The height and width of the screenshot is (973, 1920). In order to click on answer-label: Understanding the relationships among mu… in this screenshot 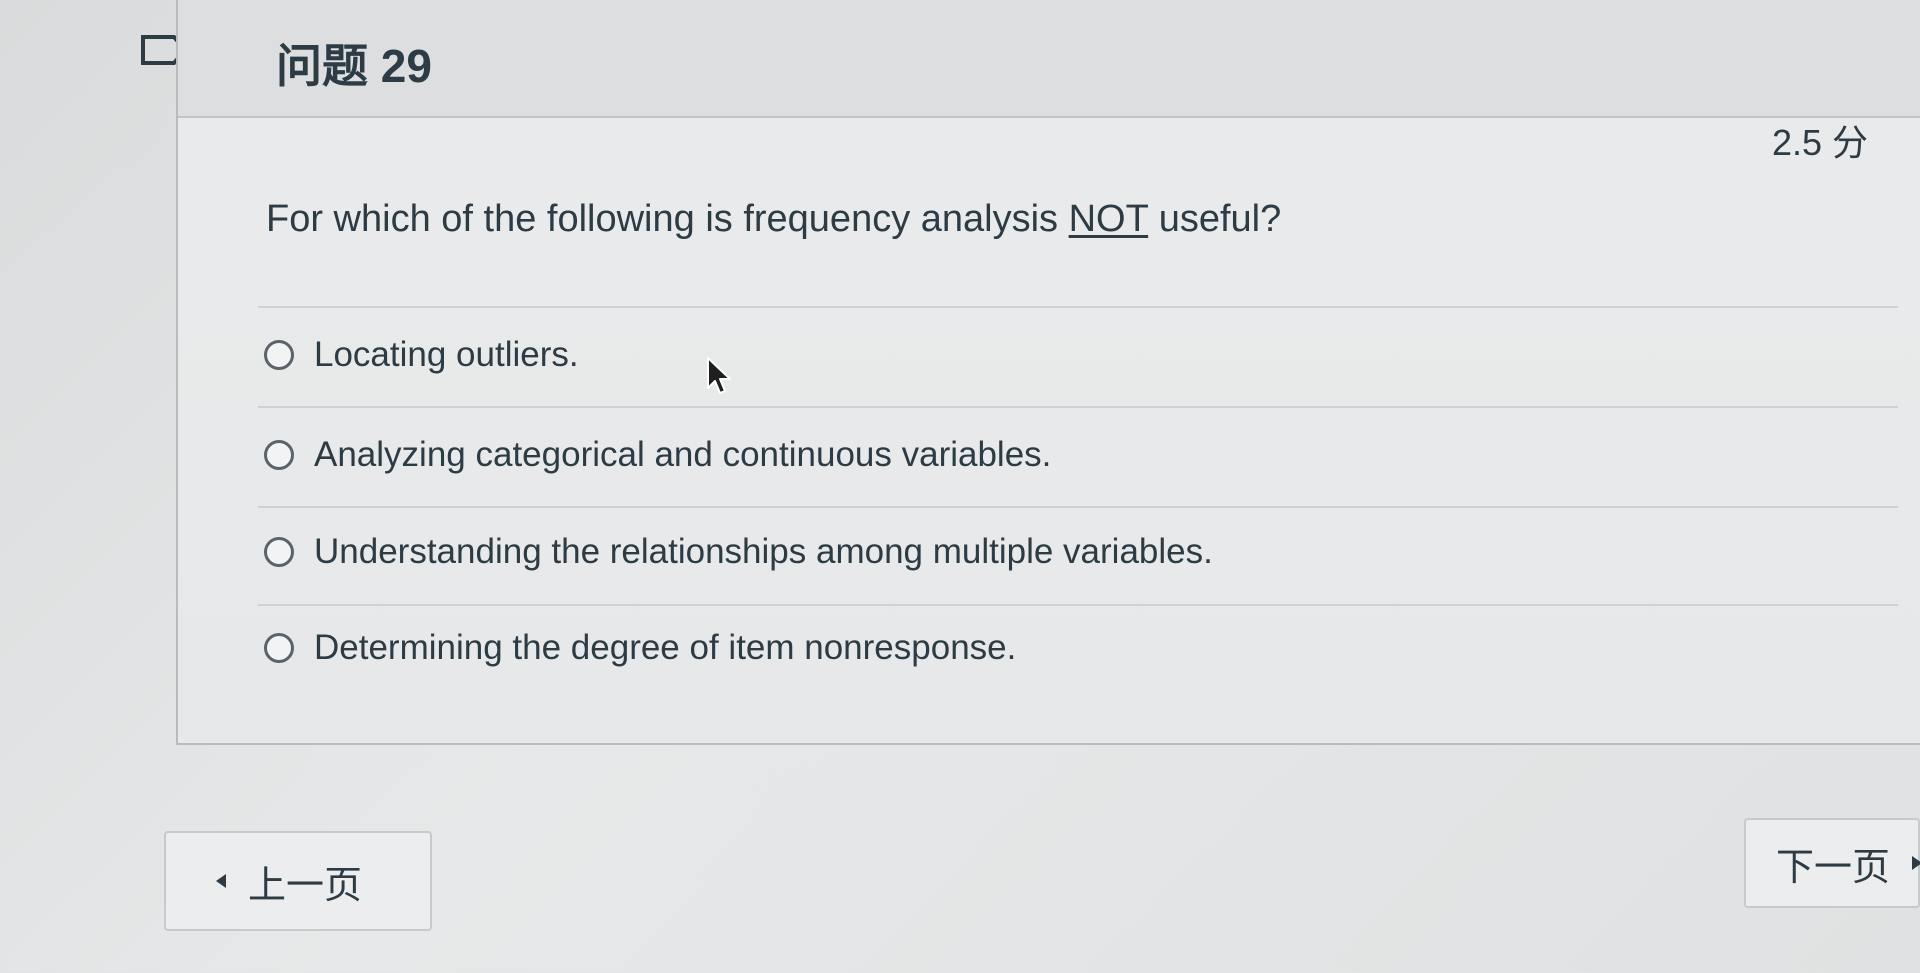, I will do `click(763, 551)`.